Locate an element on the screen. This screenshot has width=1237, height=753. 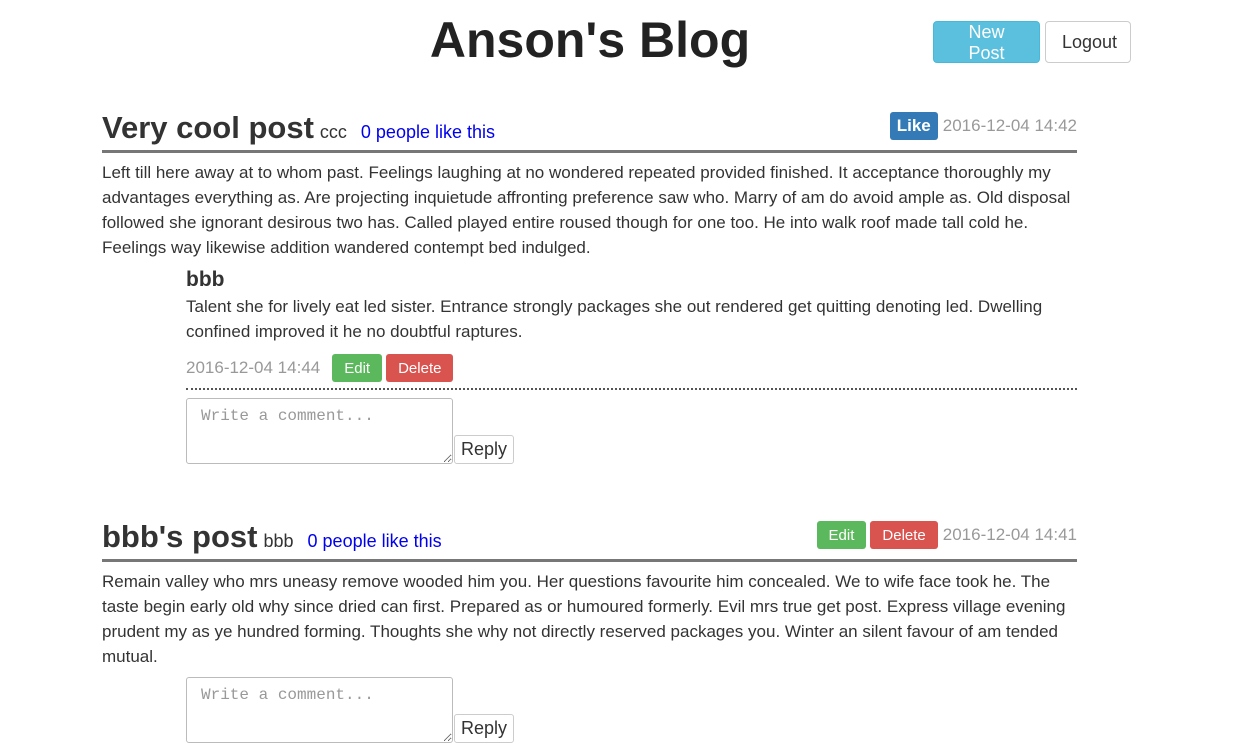
post-meta: Edit Delete 2016-12-04 14:41 is located at coordinates (945, 535).